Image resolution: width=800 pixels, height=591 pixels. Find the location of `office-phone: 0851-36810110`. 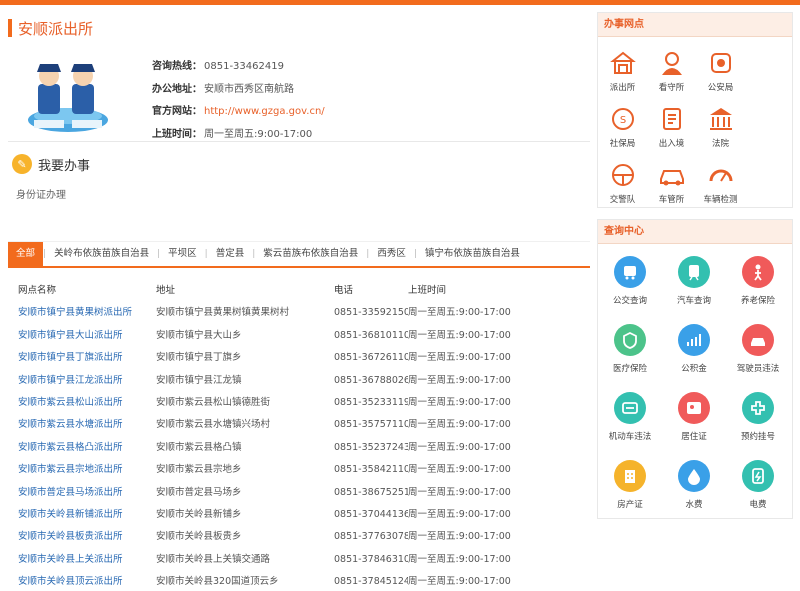

office-phone: 0851-36810110 is located at coordinates (371, 335).